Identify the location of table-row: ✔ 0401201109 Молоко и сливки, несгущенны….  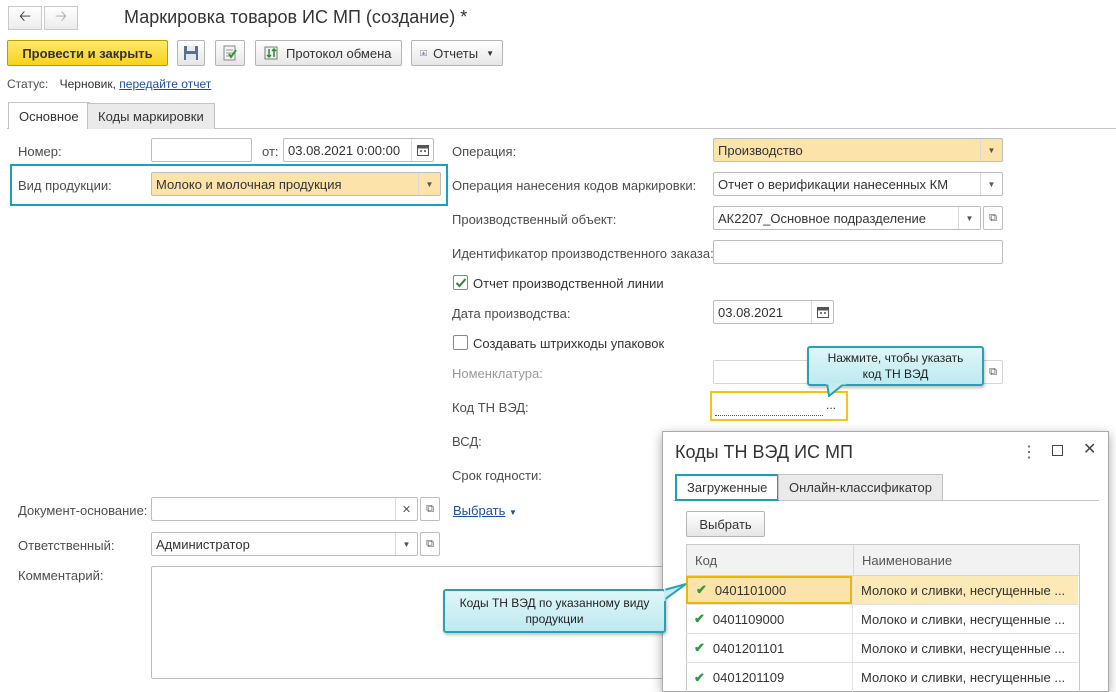
(882, 677).